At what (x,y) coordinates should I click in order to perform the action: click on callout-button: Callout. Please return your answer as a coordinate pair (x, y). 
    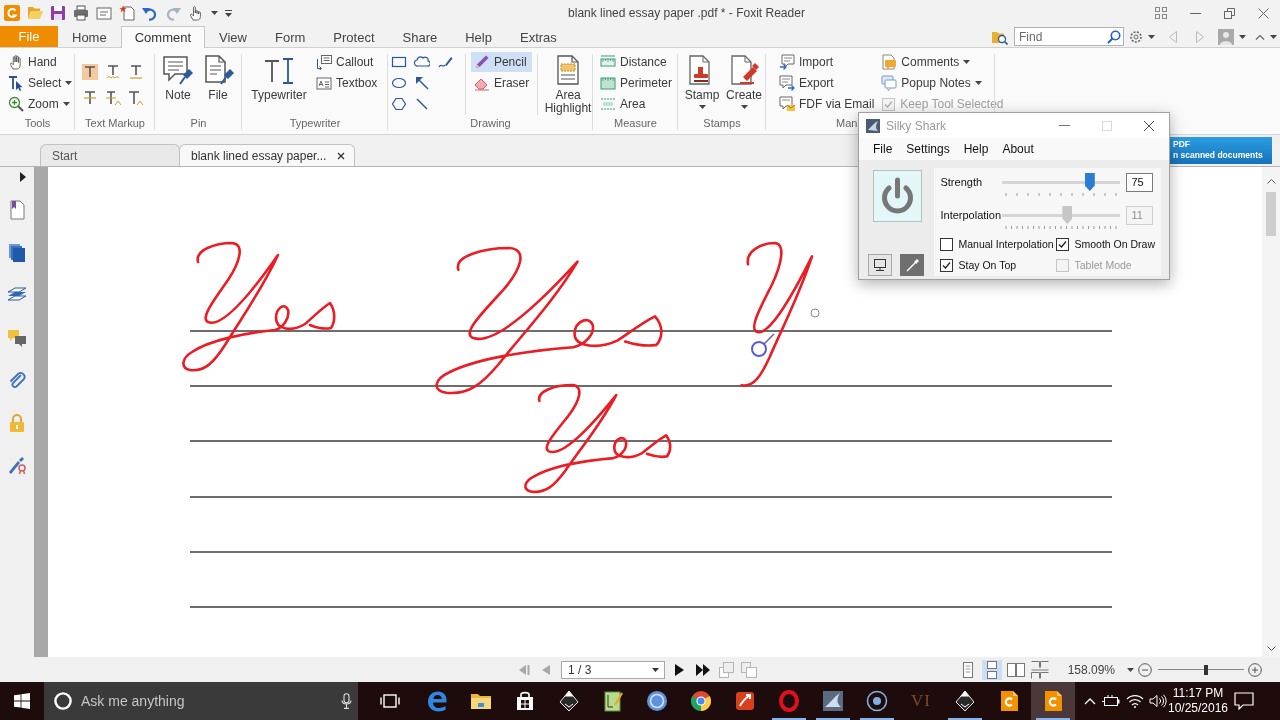
    Looking at the image, I should click on (347, 62).